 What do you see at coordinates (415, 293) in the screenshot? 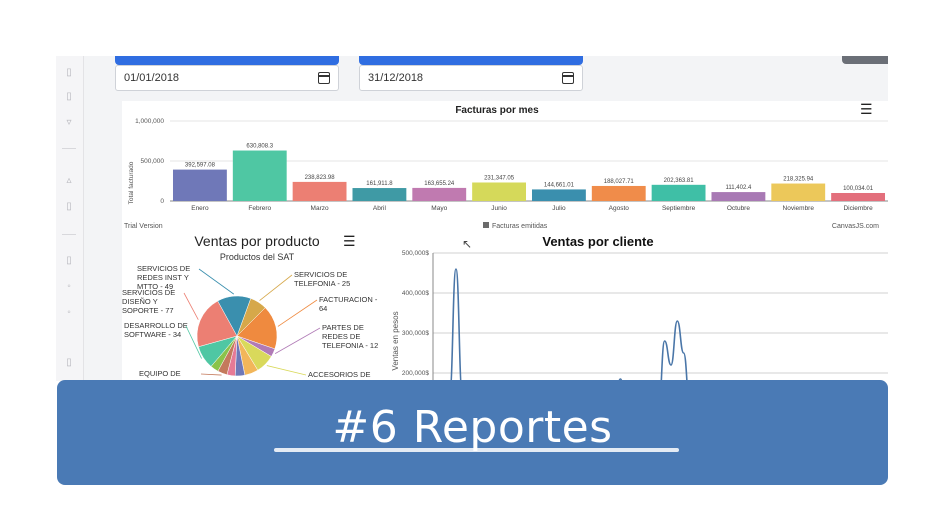
I see `line-y-tick-label: 400,000$` at bounding box center [415, 293].